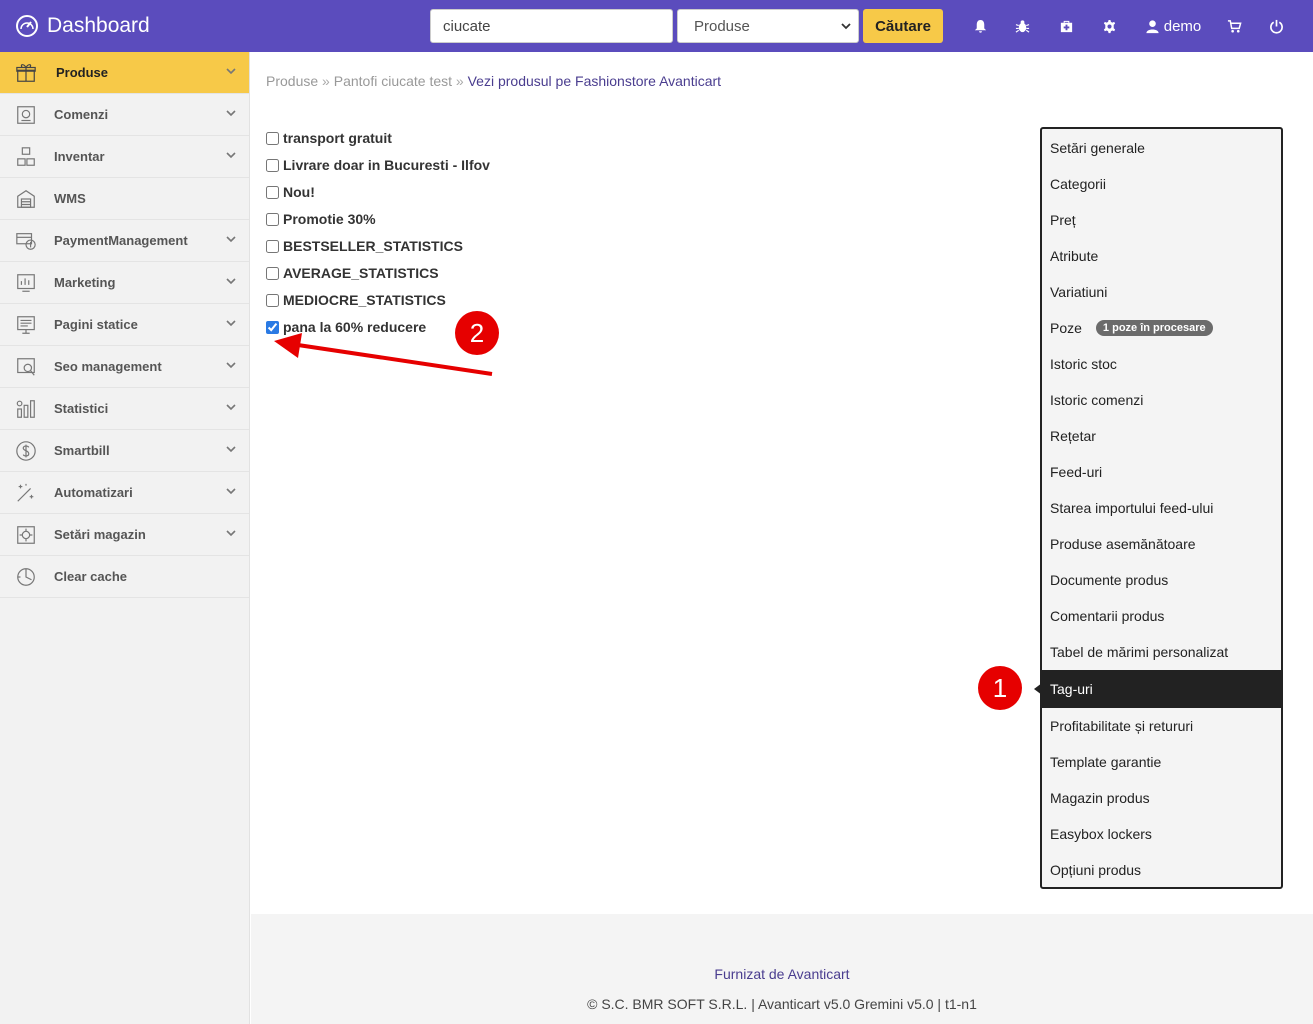 This screenshot has height=1024, width=1313. I want to click on menu-item-istoric-stoc: Istoric stoc, so click(1161, 364).